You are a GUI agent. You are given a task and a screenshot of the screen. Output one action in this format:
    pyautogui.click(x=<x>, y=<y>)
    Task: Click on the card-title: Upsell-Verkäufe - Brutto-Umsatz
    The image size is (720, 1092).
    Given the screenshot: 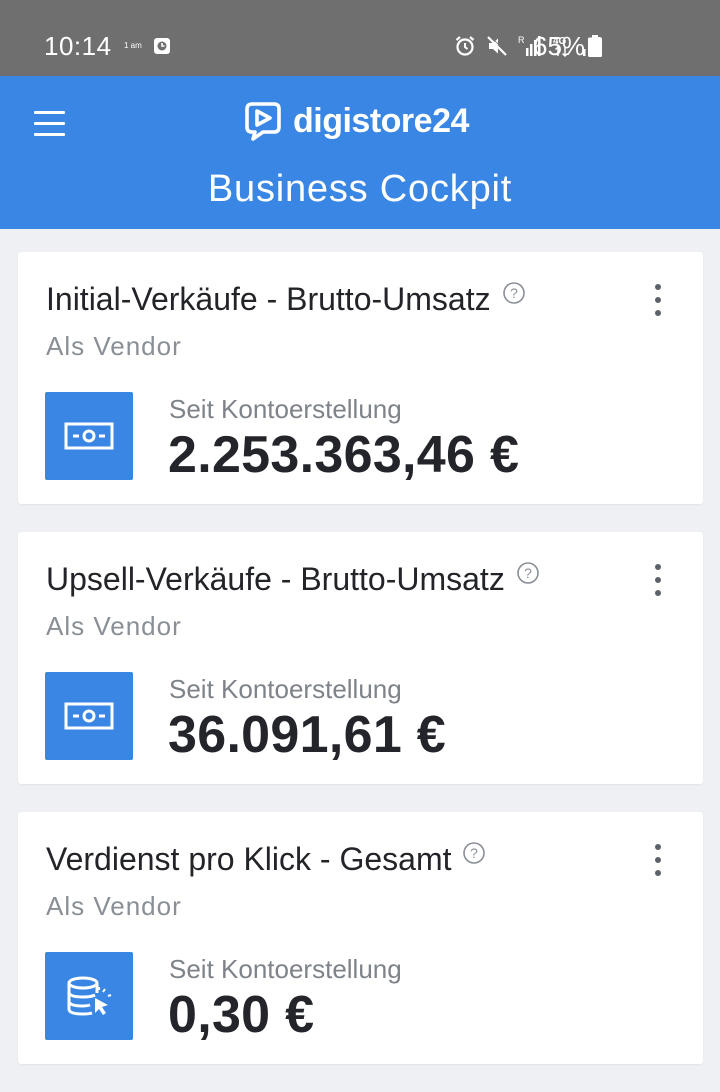 What is the action you would take?
    pyautogui.click(x=275, y=579)
    